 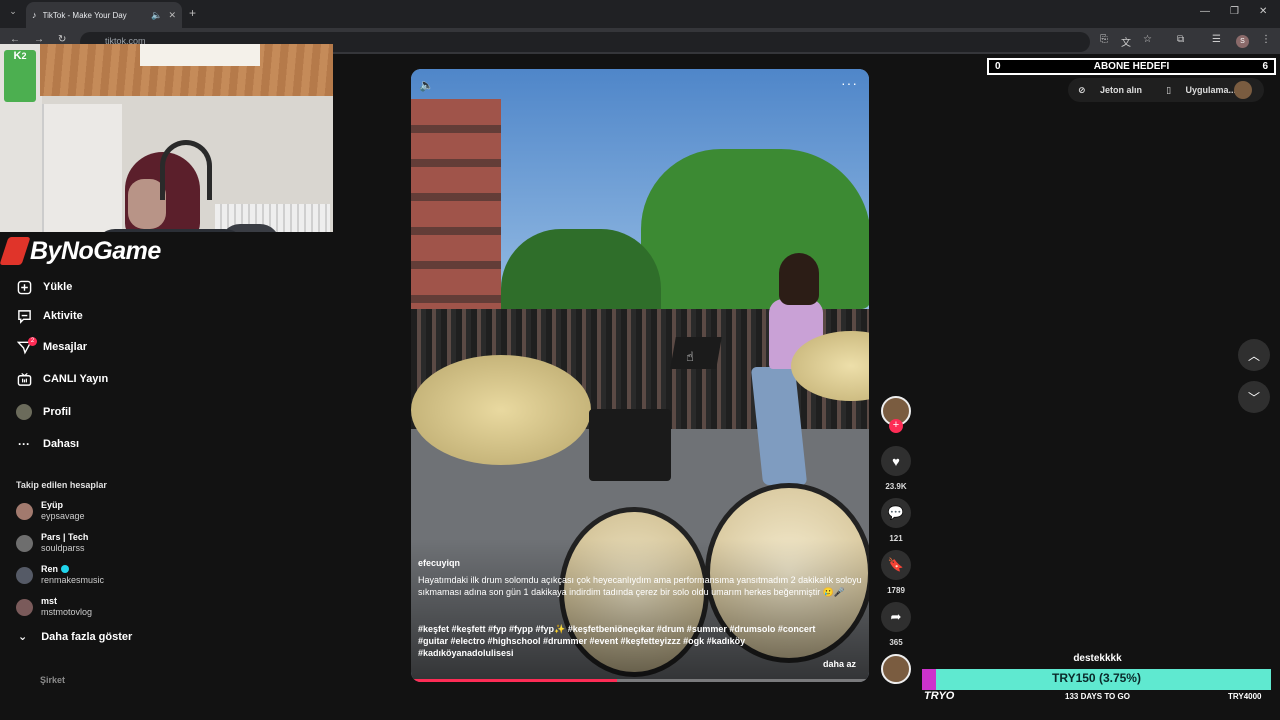 What do you see at coordinates (1234, 11) in the screenshot?
I see `restore-icon: ❐` at bounding box center [1234, 11].